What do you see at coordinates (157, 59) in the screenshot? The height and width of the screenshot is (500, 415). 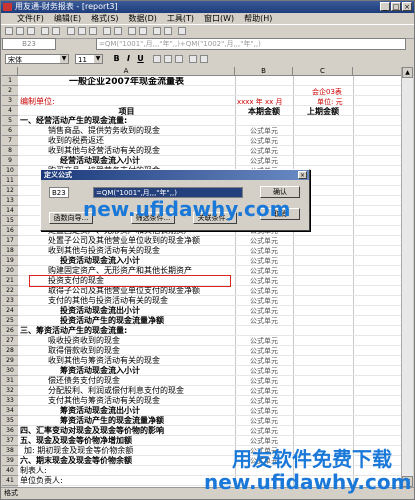 I see `align-left-icon` at bounding box center [157, 59].